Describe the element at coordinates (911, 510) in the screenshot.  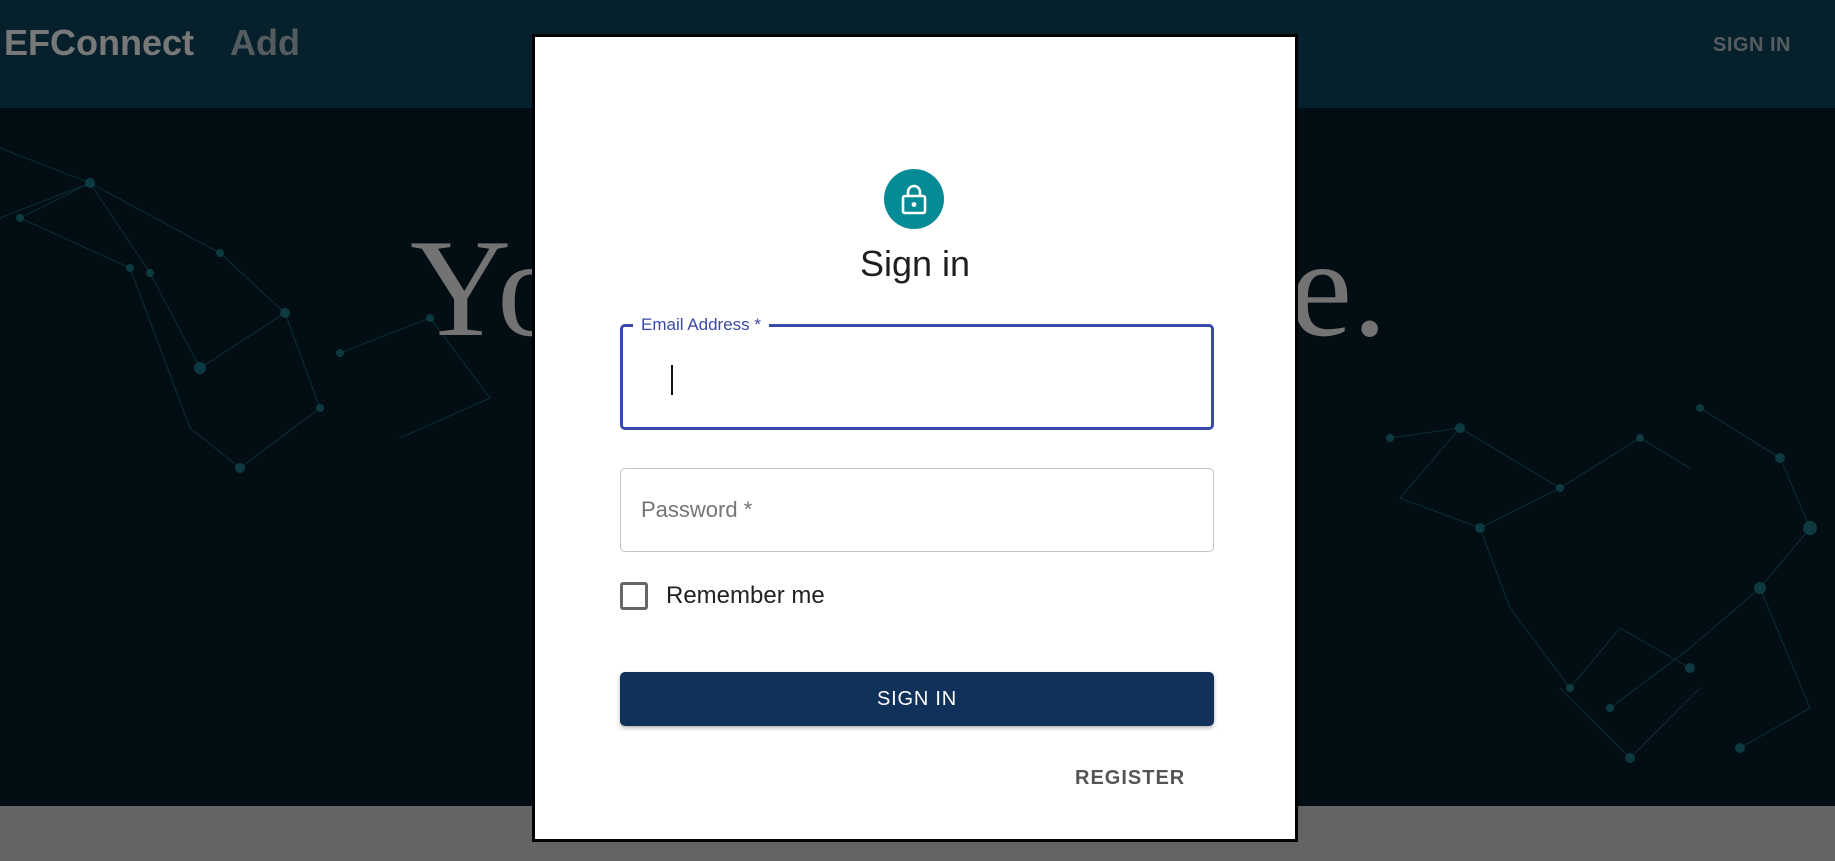
I see `password-input` at that location.